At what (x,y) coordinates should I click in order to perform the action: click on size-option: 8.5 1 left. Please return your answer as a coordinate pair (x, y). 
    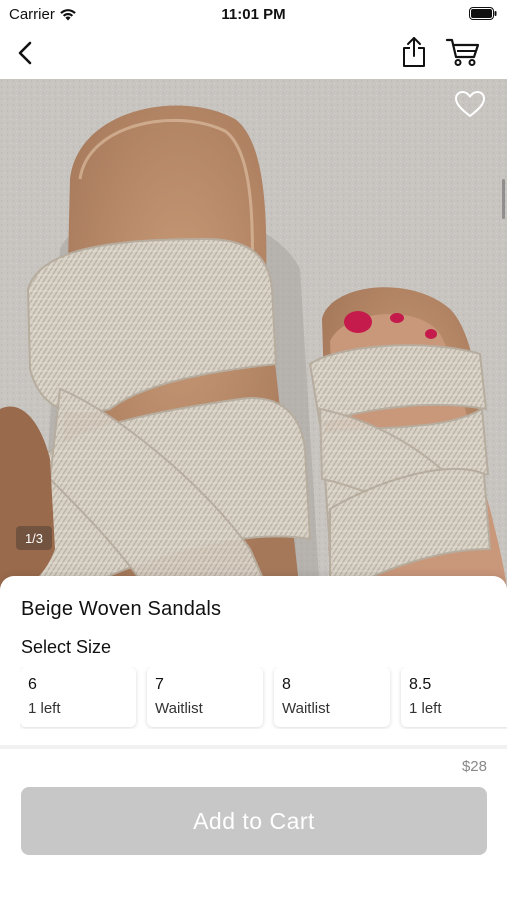
    Looking at the image, I should click on (454, 697).